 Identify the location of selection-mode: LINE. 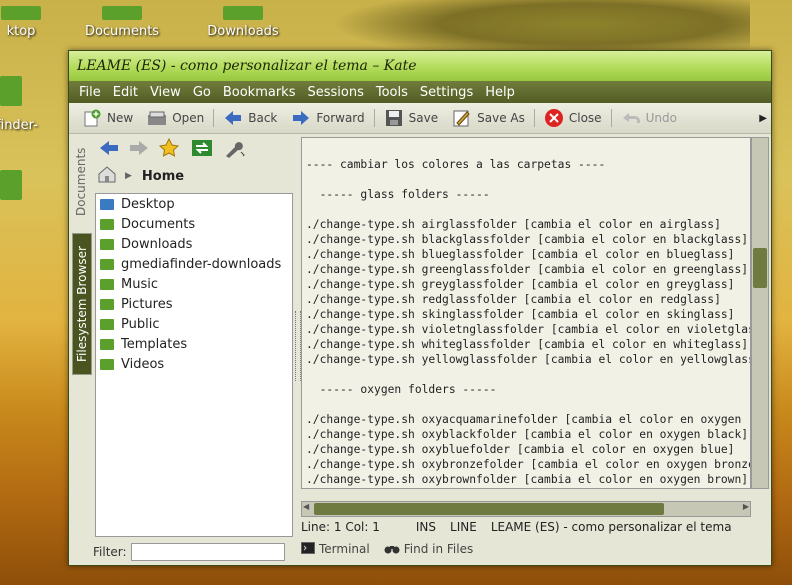
(463, 527).